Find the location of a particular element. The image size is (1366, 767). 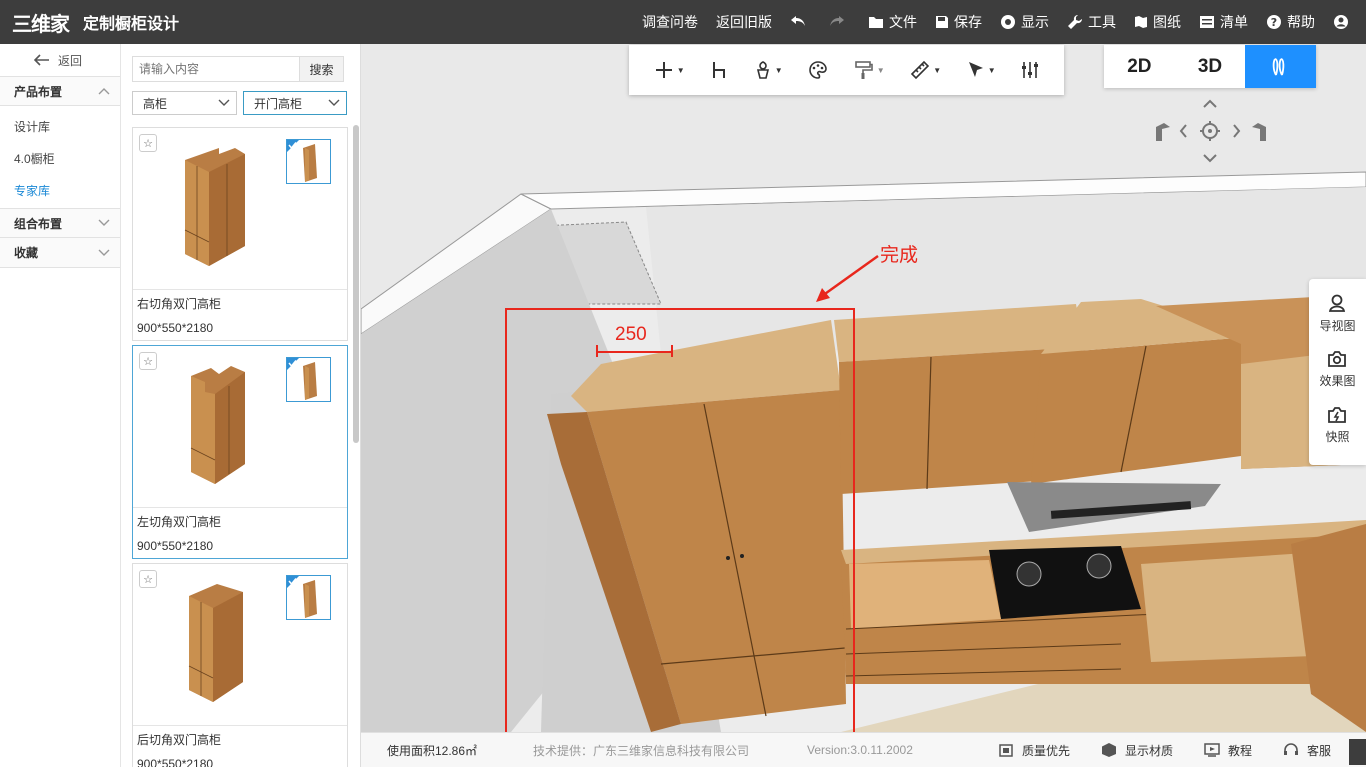

list-menu: 清单 is located at coordinates (1223, 22).